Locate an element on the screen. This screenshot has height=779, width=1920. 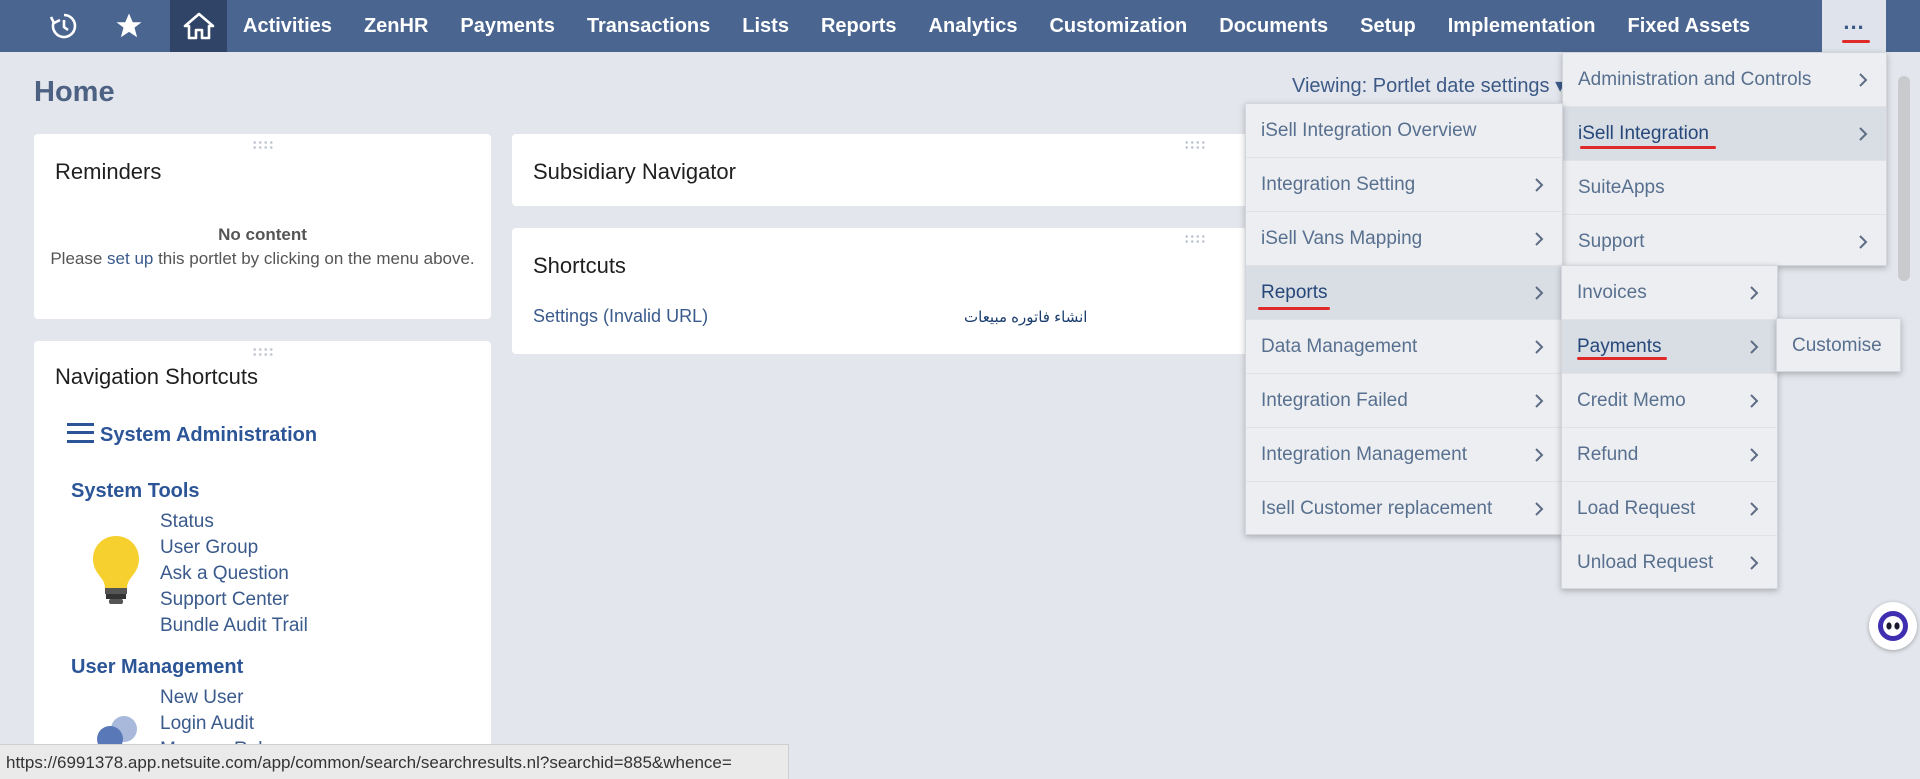
link-support-center: Support Center is located at coordinates (234, 600).